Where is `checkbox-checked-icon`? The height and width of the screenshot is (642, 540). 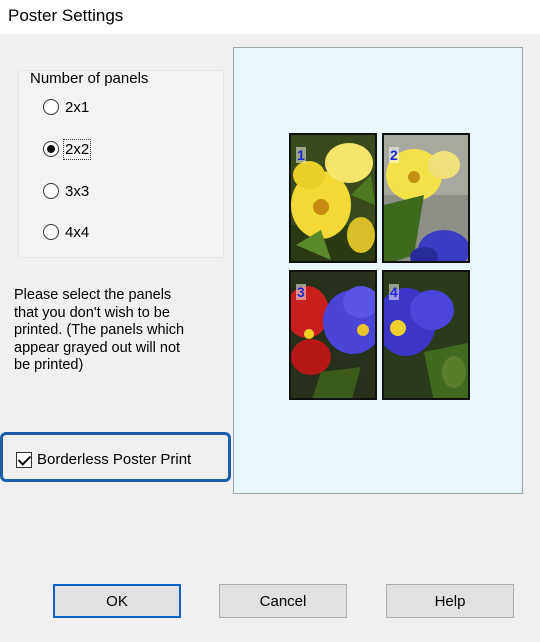 checkbox-checked-icon is located at coordinates (24, 459).